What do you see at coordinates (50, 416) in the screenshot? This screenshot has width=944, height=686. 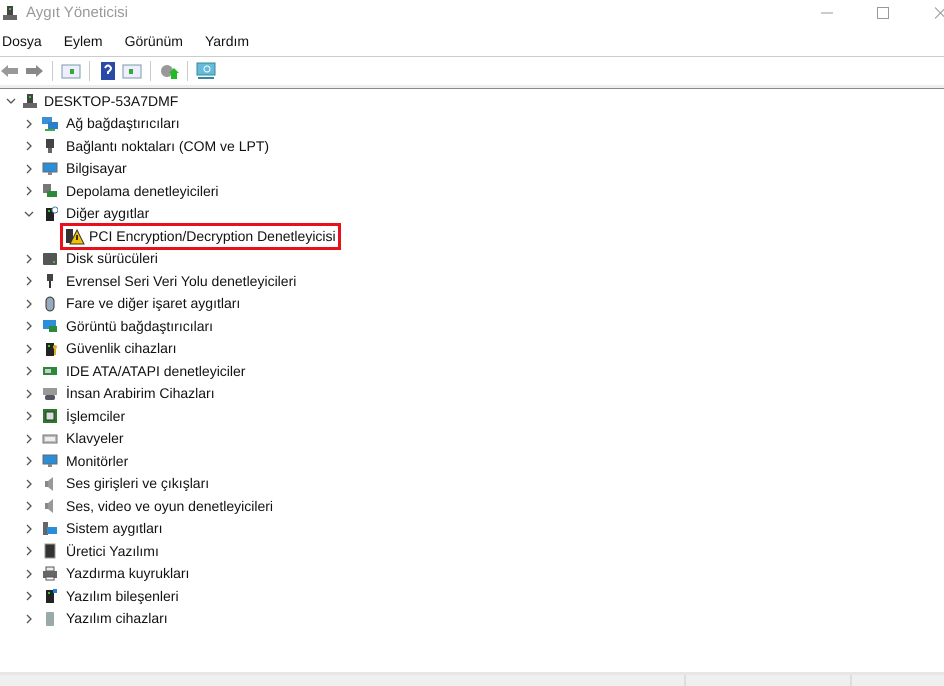 I see `processor-icon` at bounding box center [50, 416].